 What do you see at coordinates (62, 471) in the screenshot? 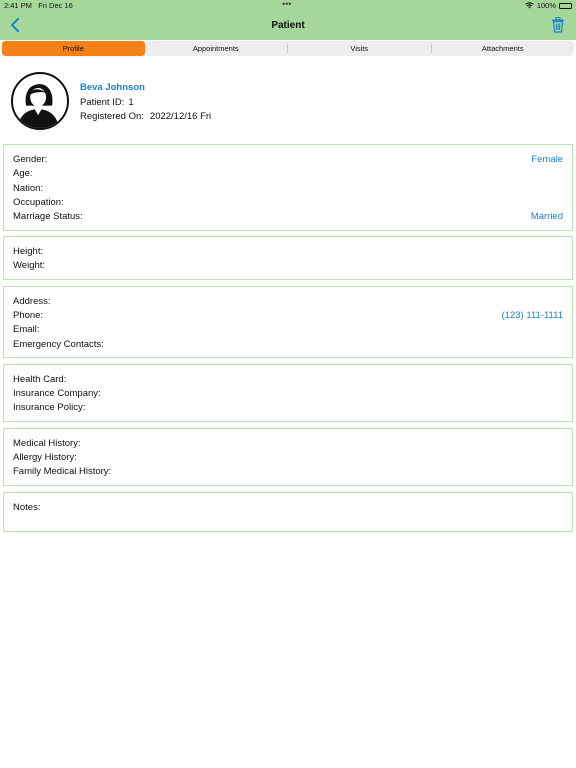
I see `family-medical-history-label: Family Medical History:` at bounding box center [62, 471].